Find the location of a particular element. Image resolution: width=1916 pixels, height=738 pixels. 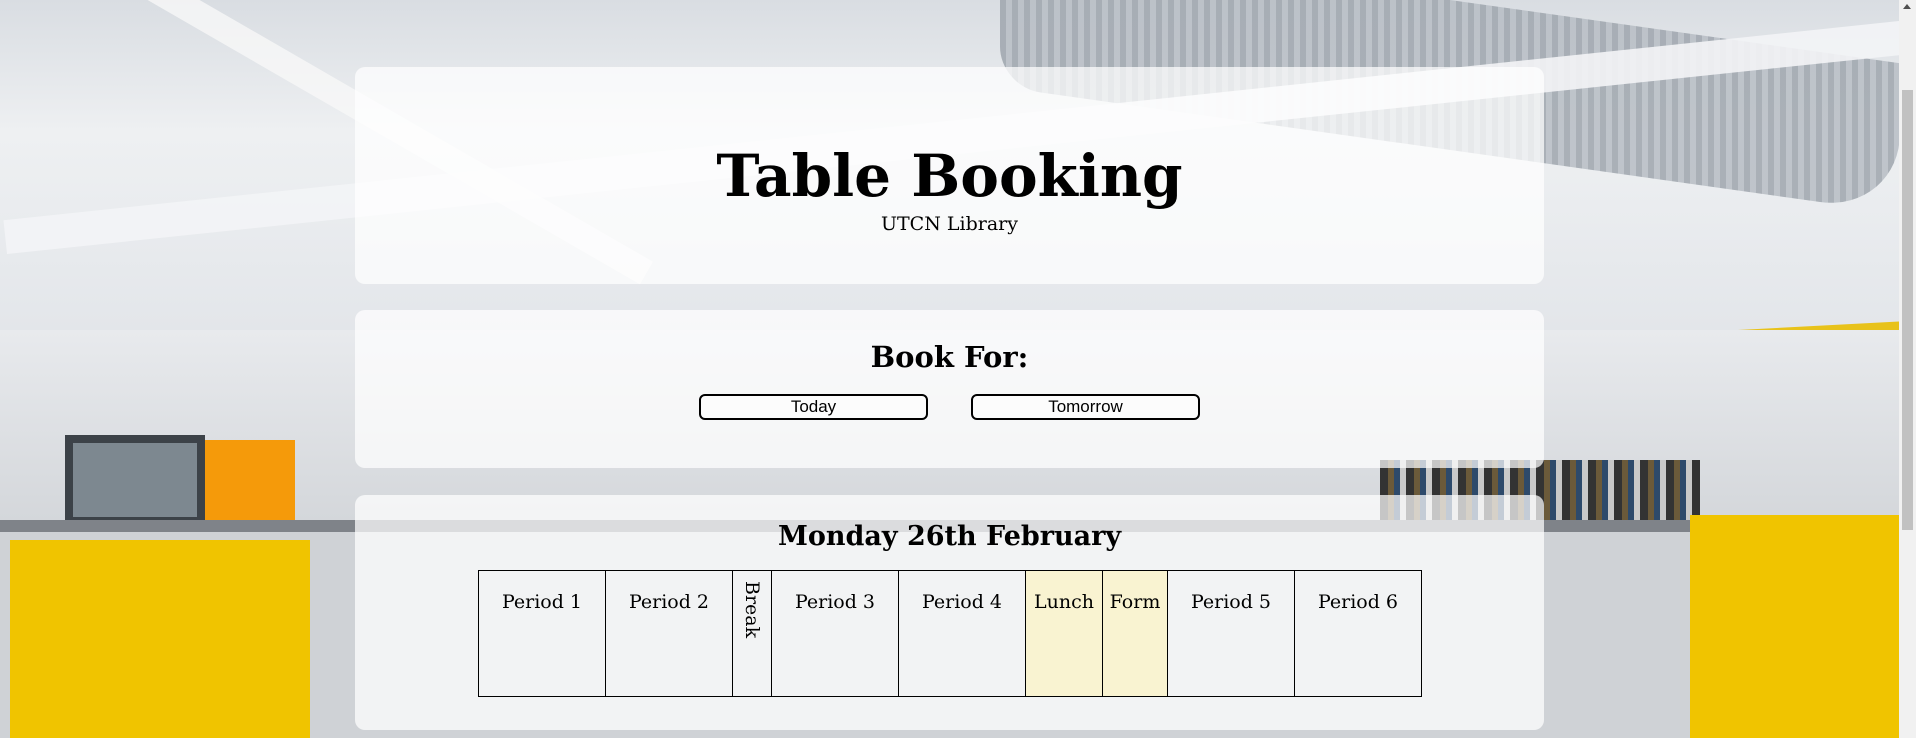

period-3-cell: Period 3 is located at coordinates (835, 633).